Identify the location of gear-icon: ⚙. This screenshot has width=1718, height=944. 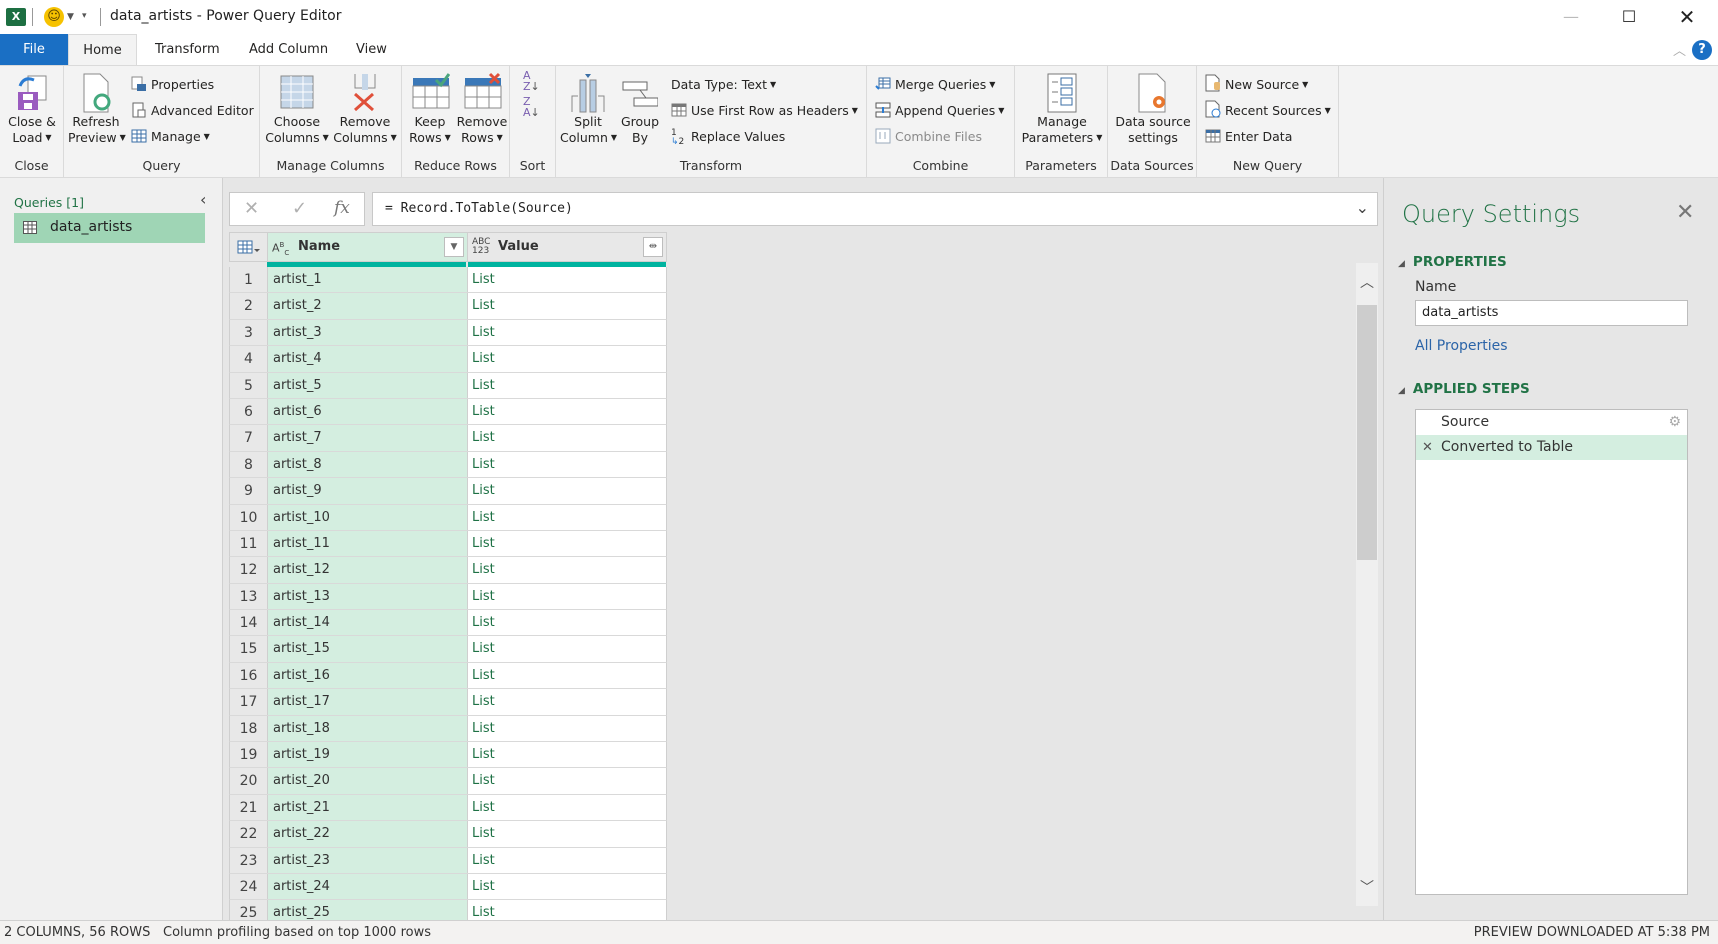
(1674, 422).